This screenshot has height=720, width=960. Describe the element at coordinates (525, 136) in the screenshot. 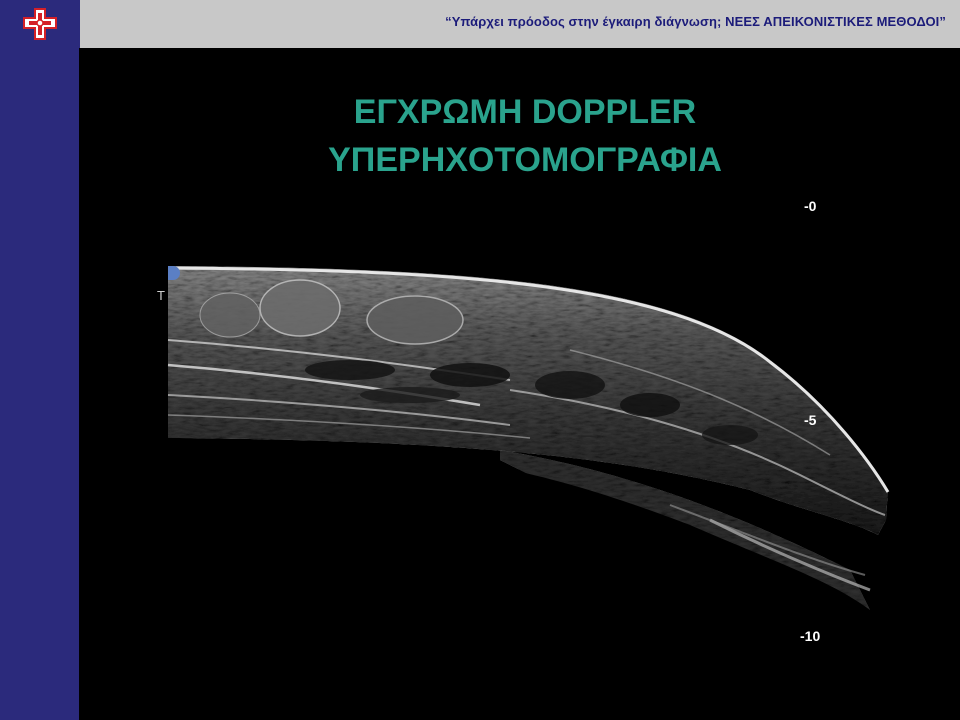

I see `slide-title: ΕΓΧΡΩΜΗ DOPPLER ΥΠΕΡΗΧΟΤΟΜΟΓΡΑΦΙΑ` at that location.